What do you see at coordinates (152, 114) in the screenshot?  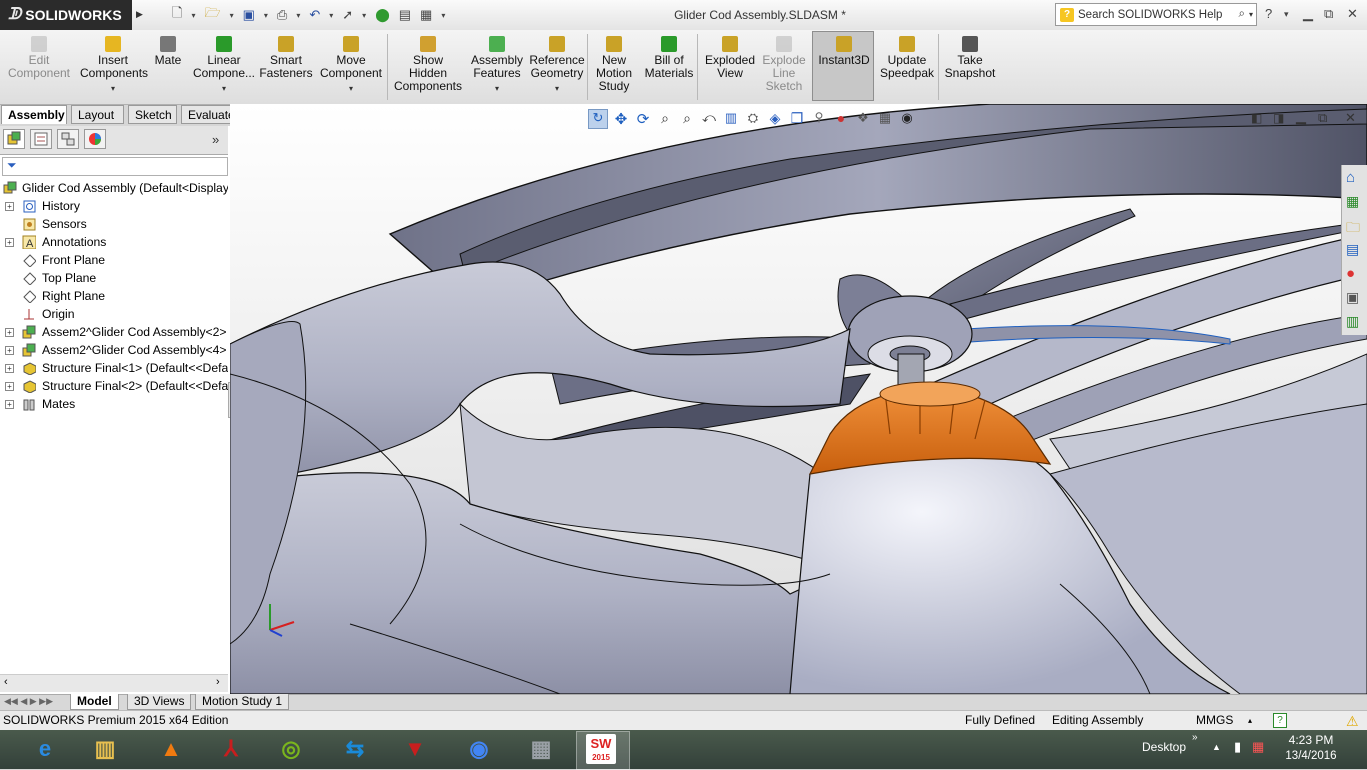 I see `tab-sketch: Sketch` at bounding box center [152, 114].